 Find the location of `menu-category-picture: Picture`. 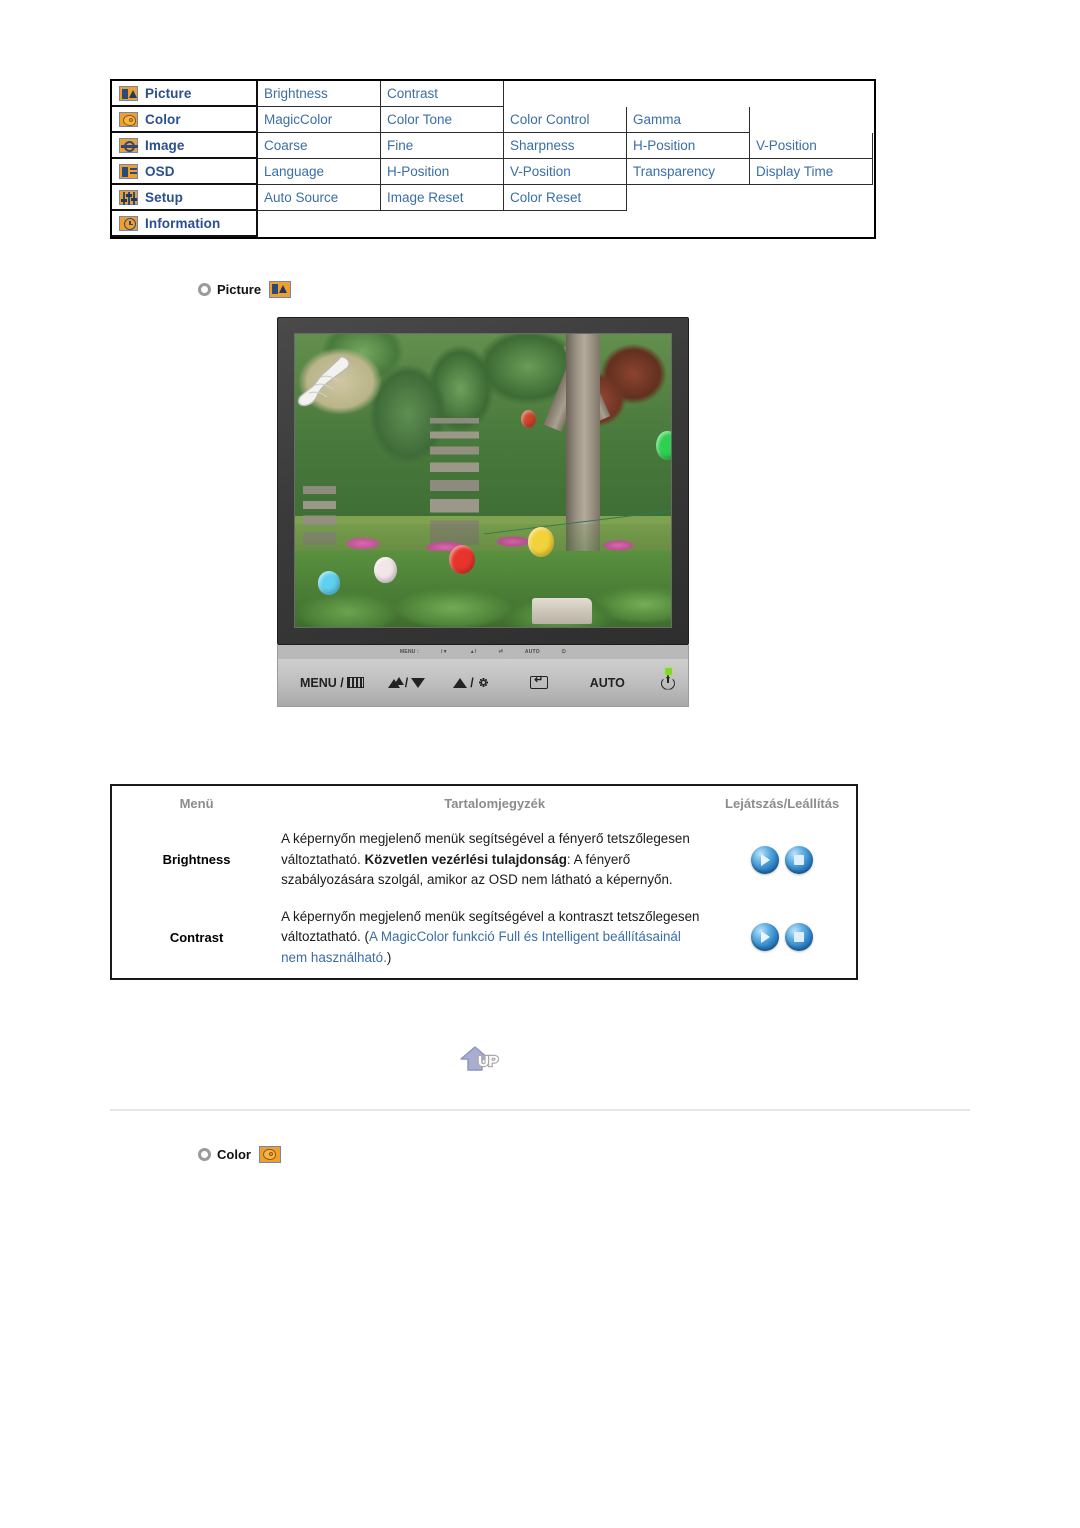

menu-category-picture: Picture is located at coordinates (185, 94).